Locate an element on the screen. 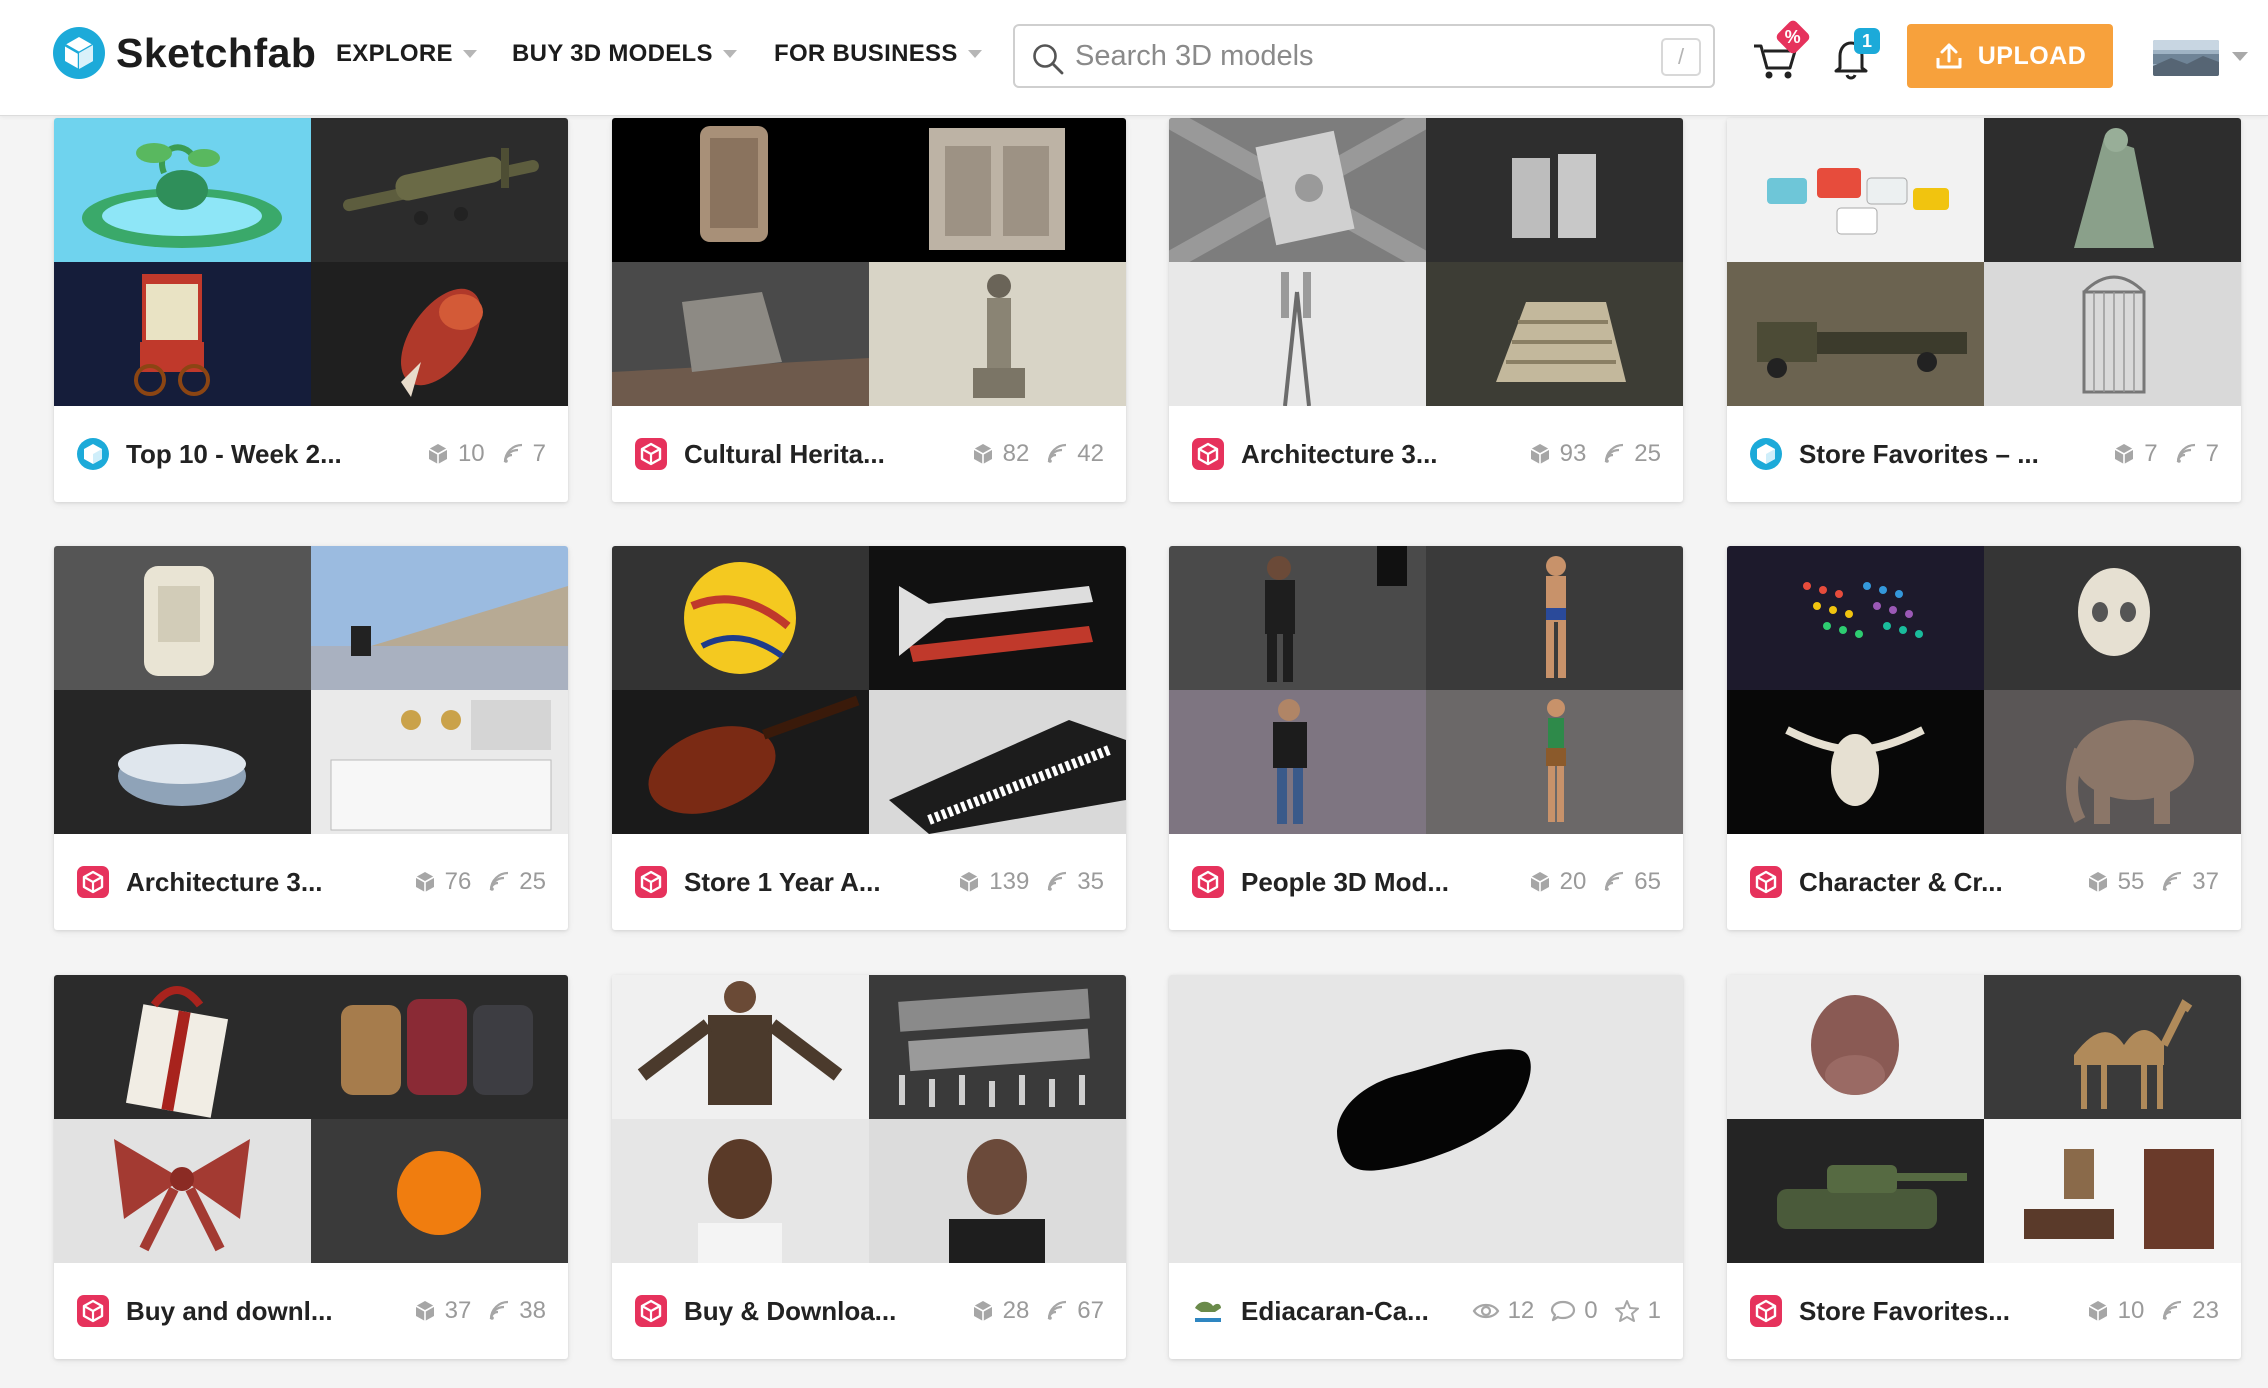 Image resolution: width=2268 pixels, height=1388 pixels. office-furniture-image is located at coordinates (2112, 1191).